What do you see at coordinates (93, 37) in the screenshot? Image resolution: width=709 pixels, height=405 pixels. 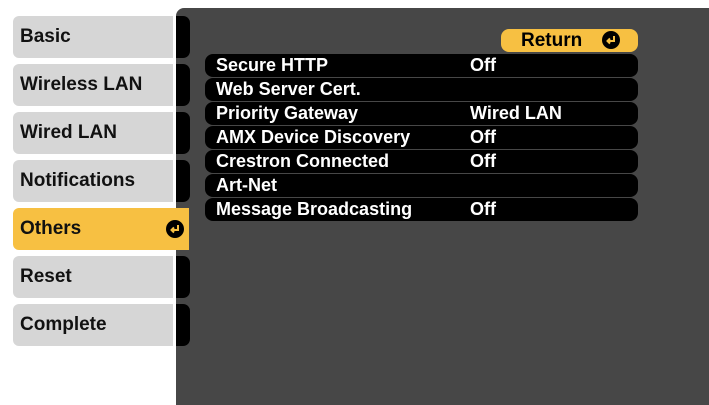 I see `tab-basic: Basic` at bounding box center [93, 37].